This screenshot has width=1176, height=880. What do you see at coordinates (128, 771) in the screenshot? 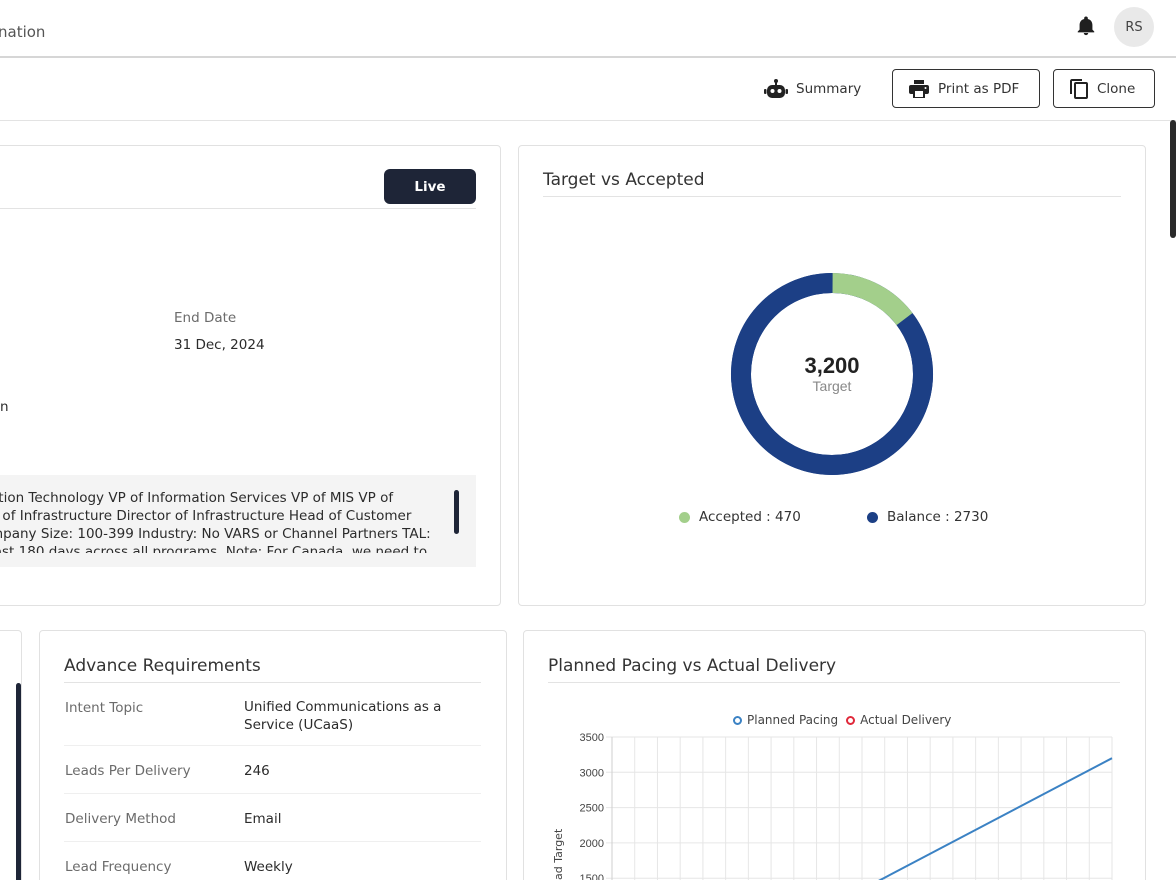
I see `leads-per-delivery-label: Leads Per Delivery` at bounding box center [128, 771].